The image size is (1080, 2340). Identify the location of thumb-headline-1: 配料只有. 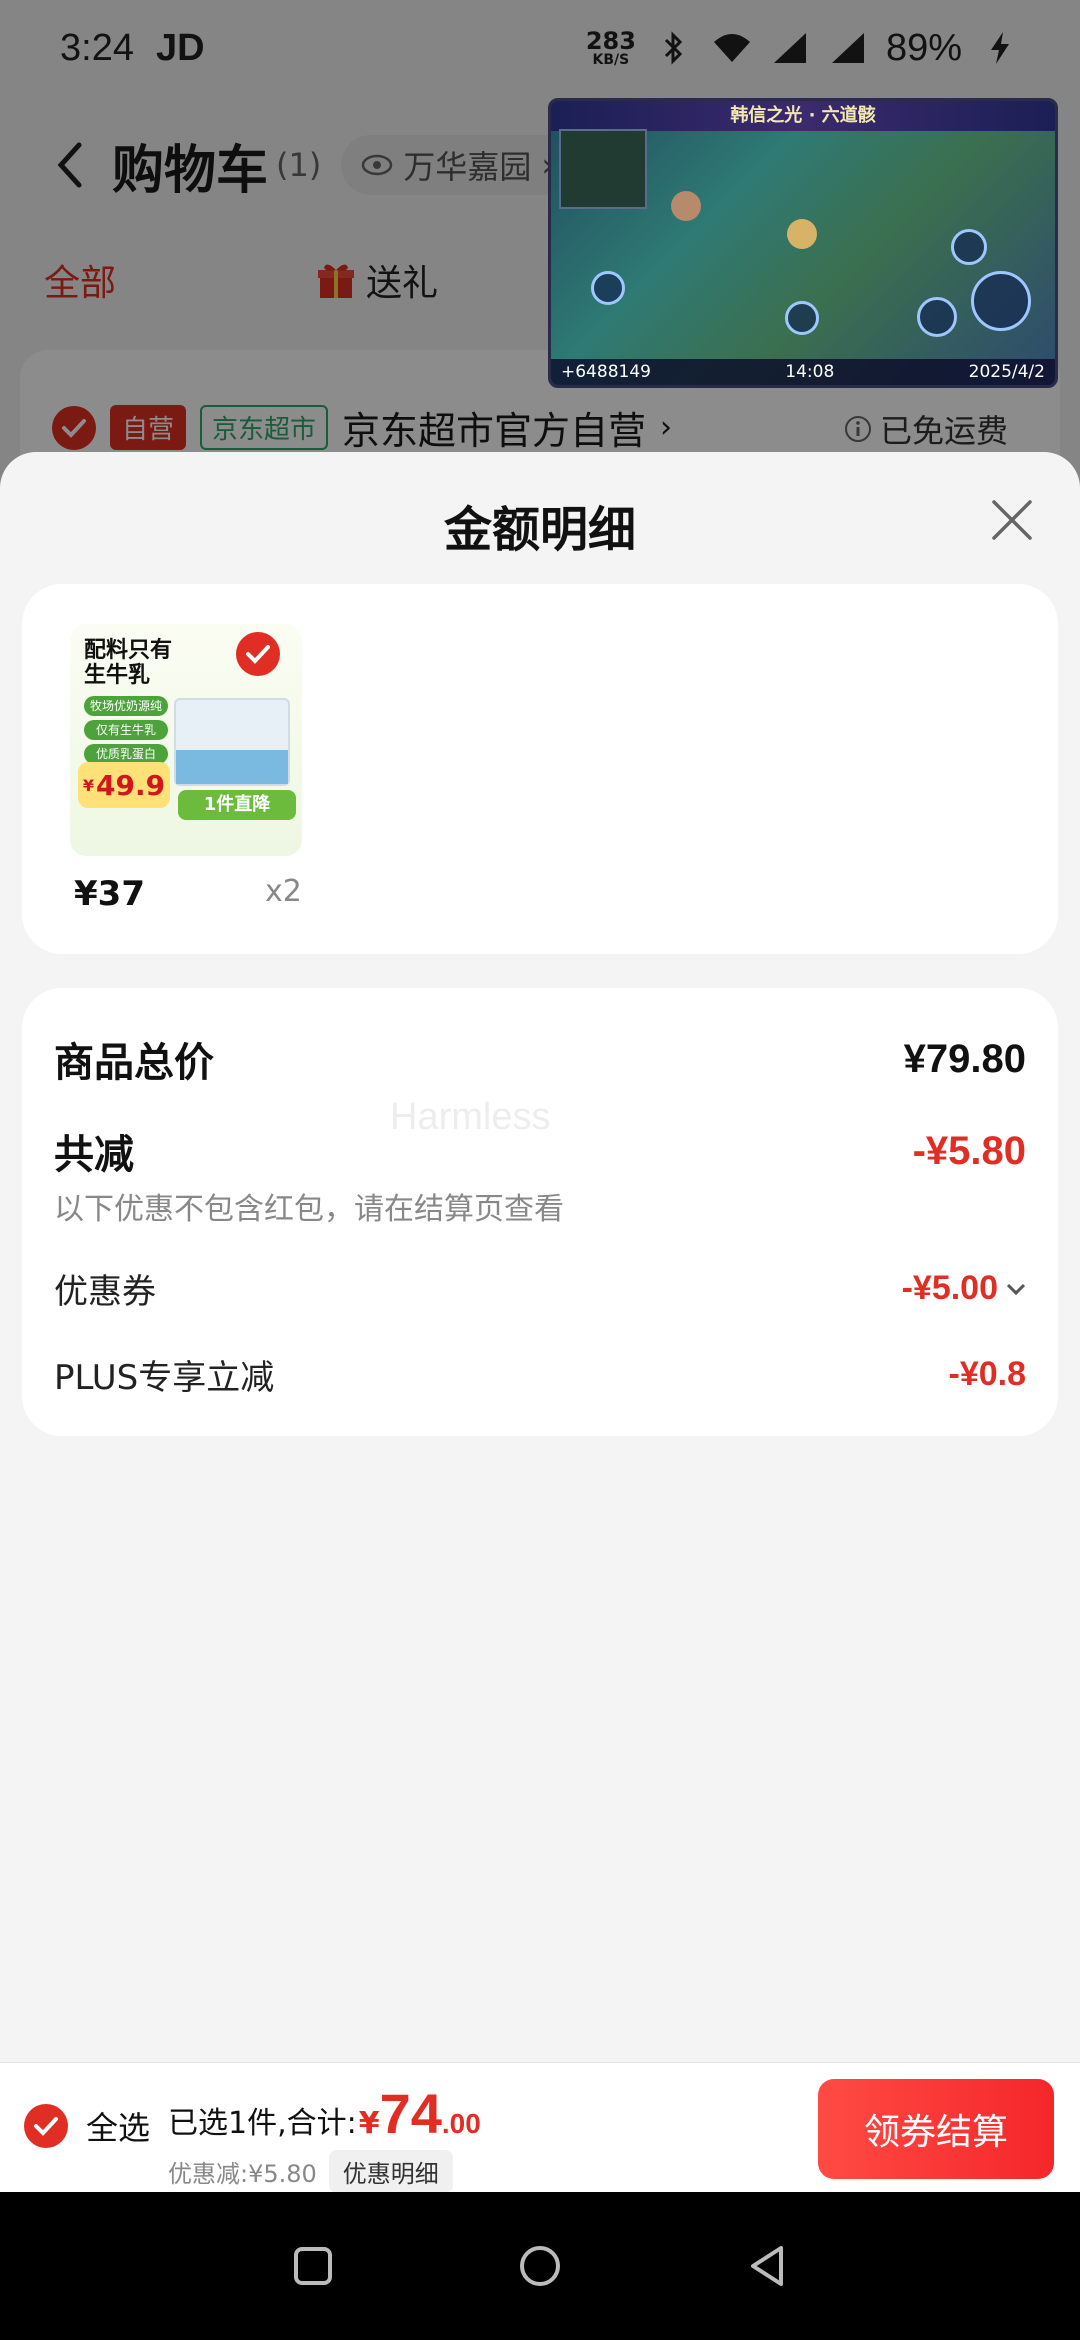
(128, 650).